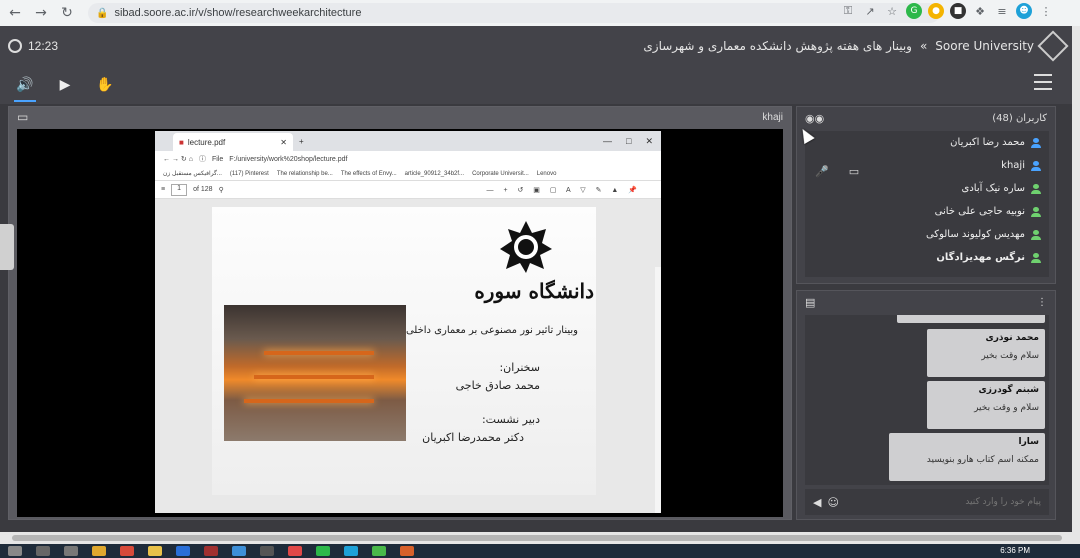 The height and width of the screenshot is (558, 1080). What do you see at coordinates (43, 551) in the screenshot?
I see `search-icon` at bounding box center [43, 551].